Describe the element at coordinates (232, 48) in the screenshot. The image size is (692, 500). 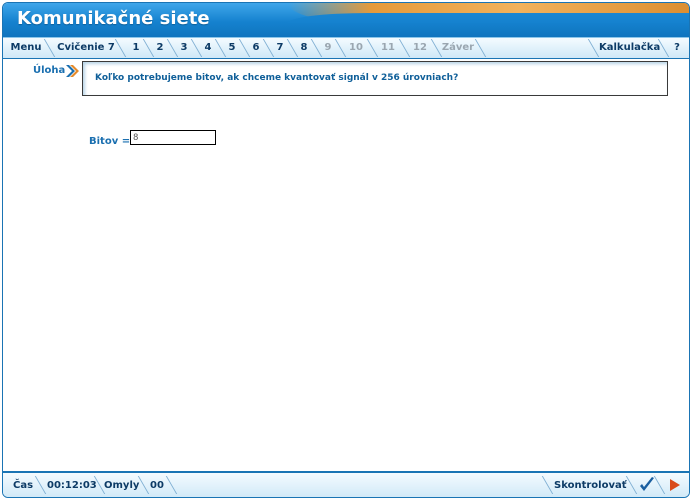
I see `tab-step-5: 5` at that location.